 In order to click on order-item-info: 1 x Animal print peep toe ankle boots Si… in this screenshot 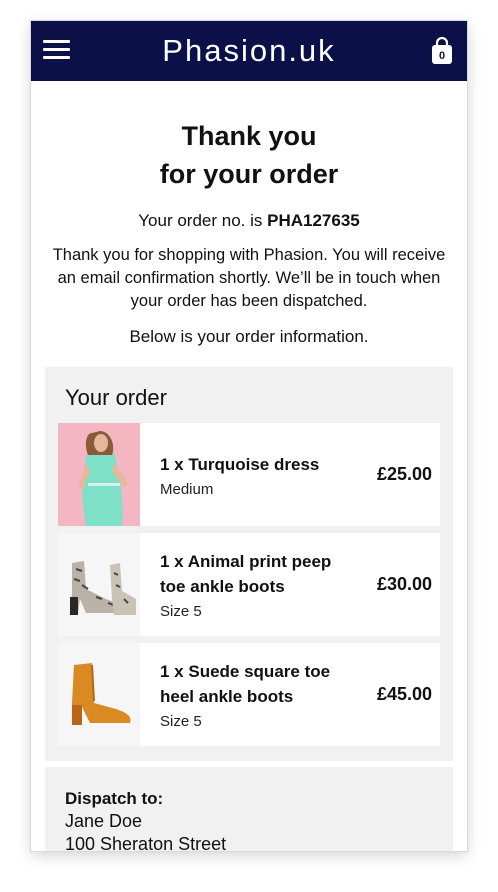, I will do `click(247, 584)`.